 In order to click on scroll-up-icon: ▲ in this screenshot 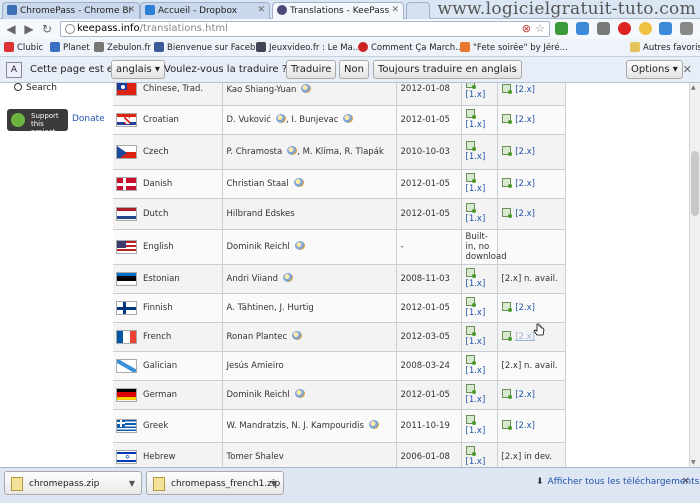, I will do `click(693, 87)`.